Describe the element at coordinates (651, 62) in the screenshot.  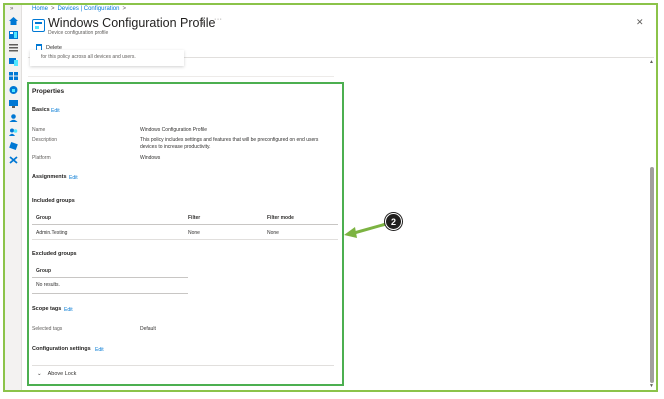
I see `scroll-up-icon: ▲` at that location.